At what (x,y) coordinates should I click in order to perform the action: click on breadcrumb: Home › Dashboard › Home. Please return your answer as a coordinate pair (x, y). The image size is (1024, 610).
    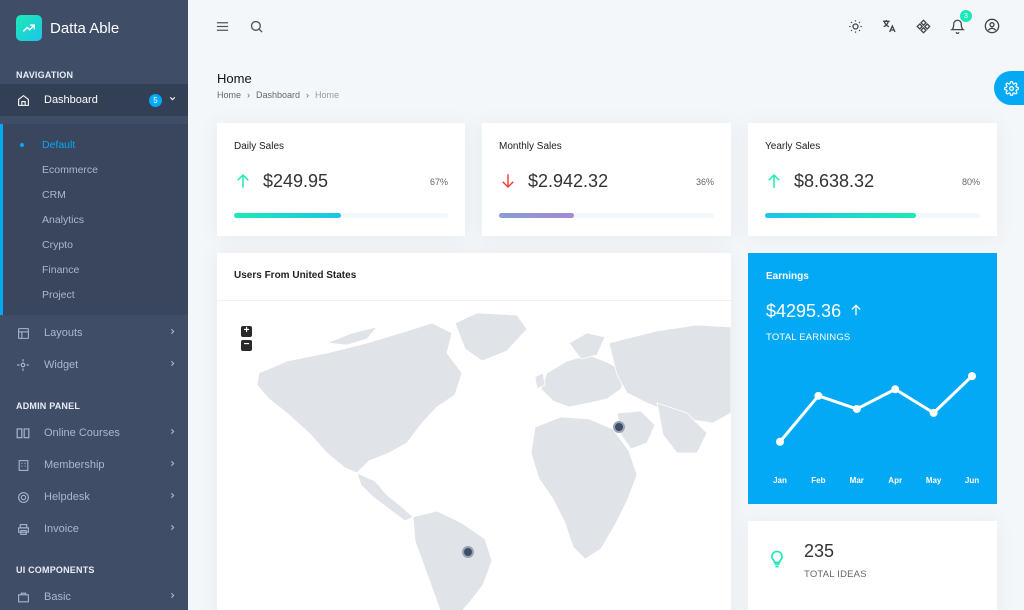
    Looking at the image, I should click on (281, 95).